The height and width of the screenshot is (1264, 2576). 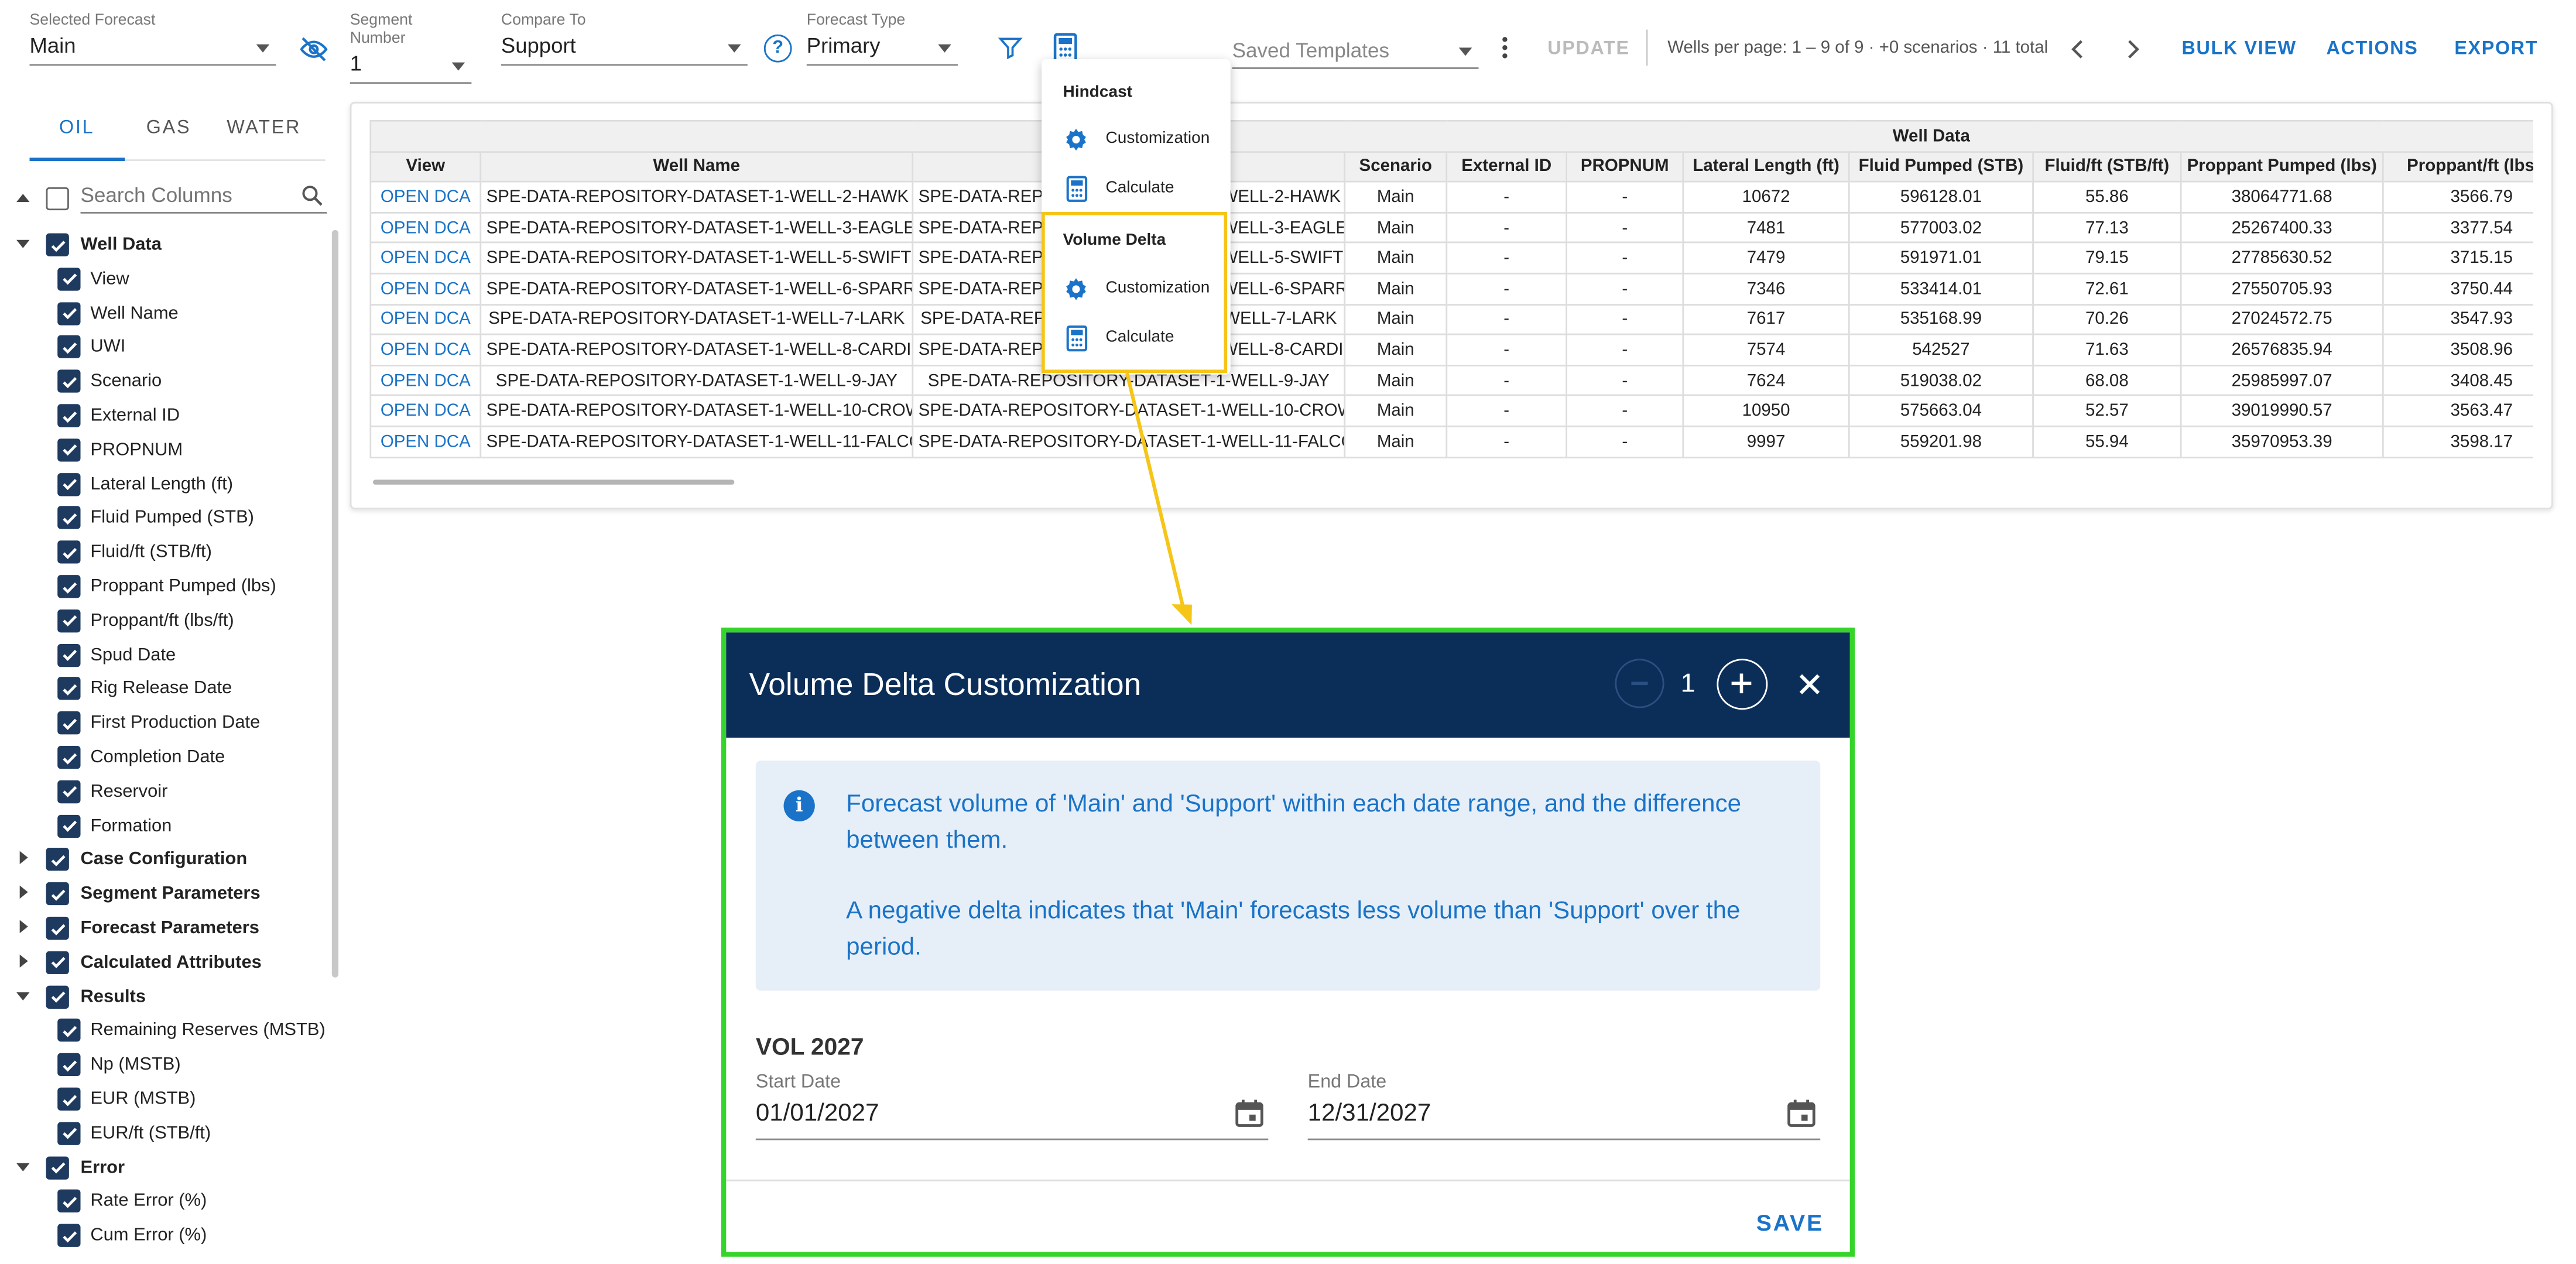 I want to click on next-page-icon, so click(x=2132, y=50).